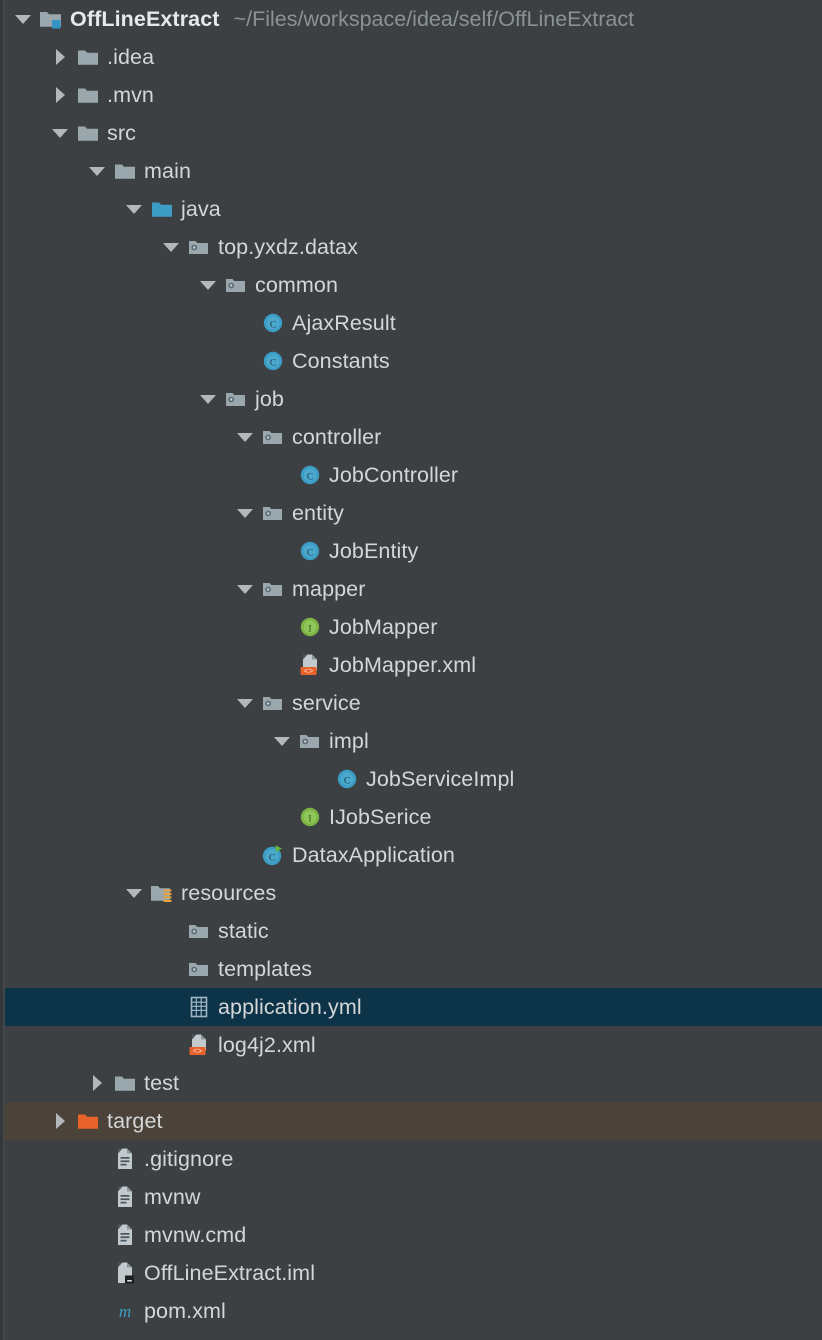 The width and height of the screenshot is (822, 1340). What do you see at coordinates (411, 703) in the screenshot?
I see `tree-row-service: service` at bounding box center [411, 703].